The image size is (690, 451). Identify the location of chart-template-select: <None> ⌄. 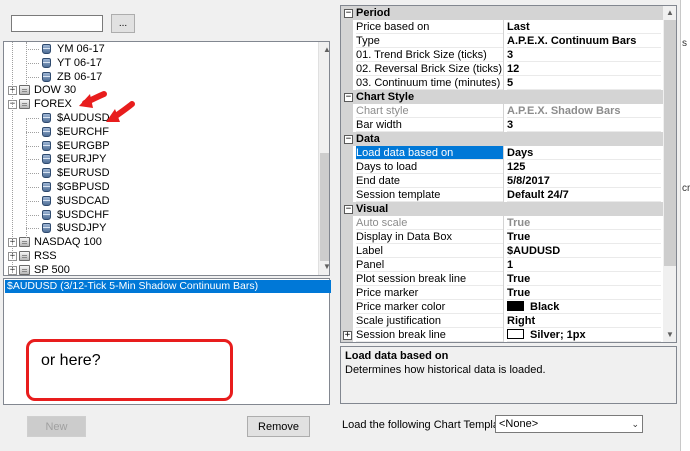
(569, 424).